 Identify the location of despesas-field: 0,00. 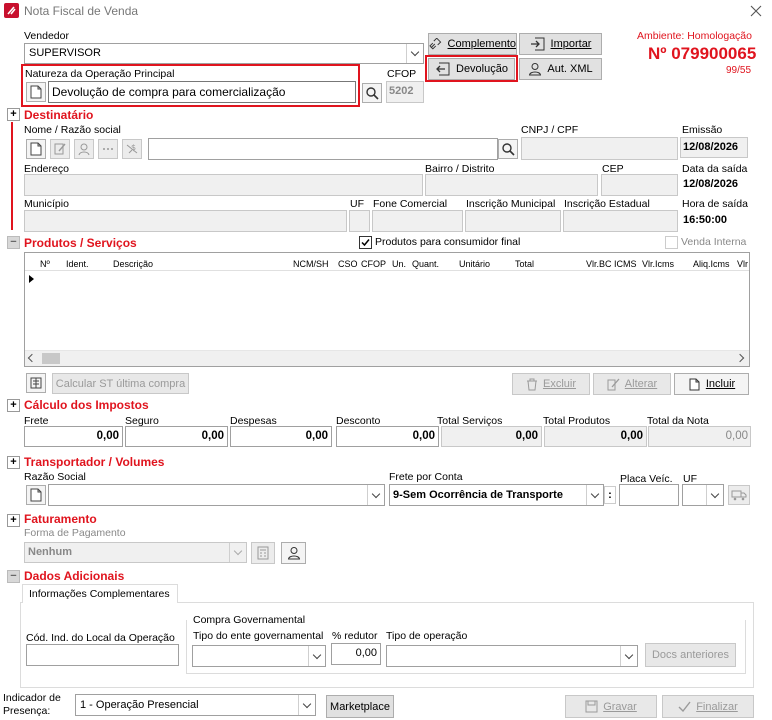
(281, 436).